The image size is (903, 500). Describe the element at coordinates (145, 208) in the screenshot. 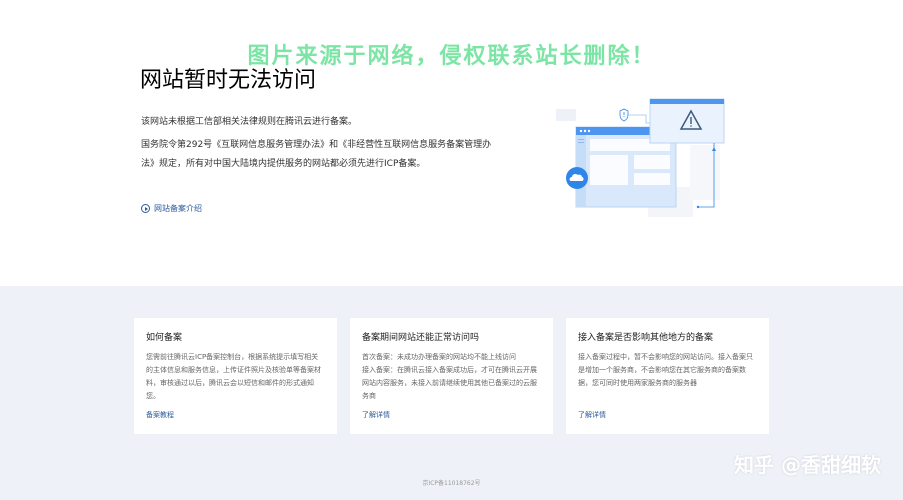

I see `play-circle-icon` at that location.